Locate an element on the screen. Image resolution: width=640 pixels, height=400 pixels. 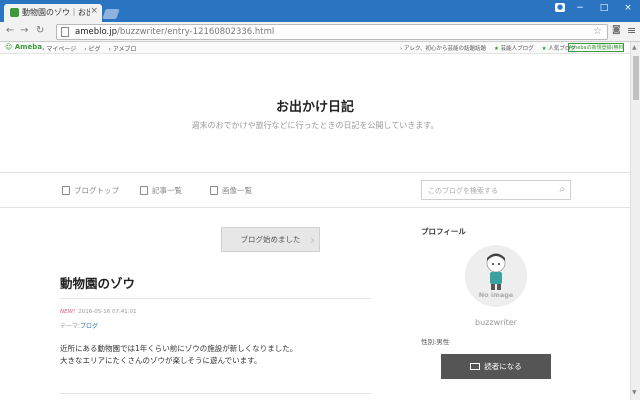
post-title: 動物園のゾウ is located at coordinates (97, 282).